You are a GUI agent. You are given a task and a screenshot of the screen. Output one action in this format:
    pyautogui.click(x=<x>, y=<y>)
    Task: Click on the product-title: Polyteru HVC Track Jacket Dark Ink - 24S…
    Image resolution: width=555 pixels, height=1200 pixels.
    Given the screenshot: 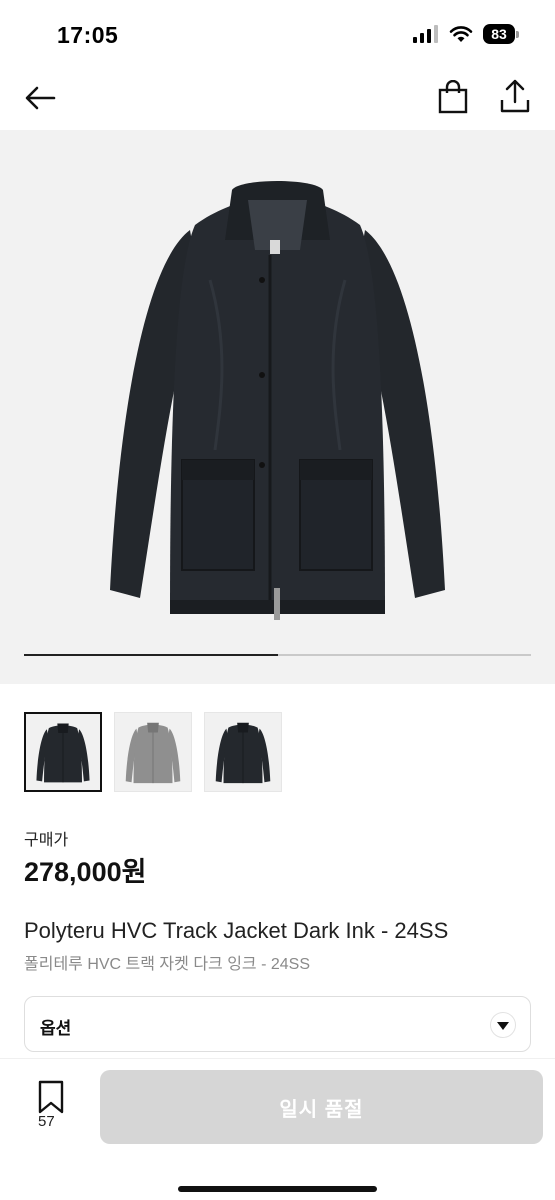 What is the action you would take?
    pyautogui.click(x=236, y=930)
    